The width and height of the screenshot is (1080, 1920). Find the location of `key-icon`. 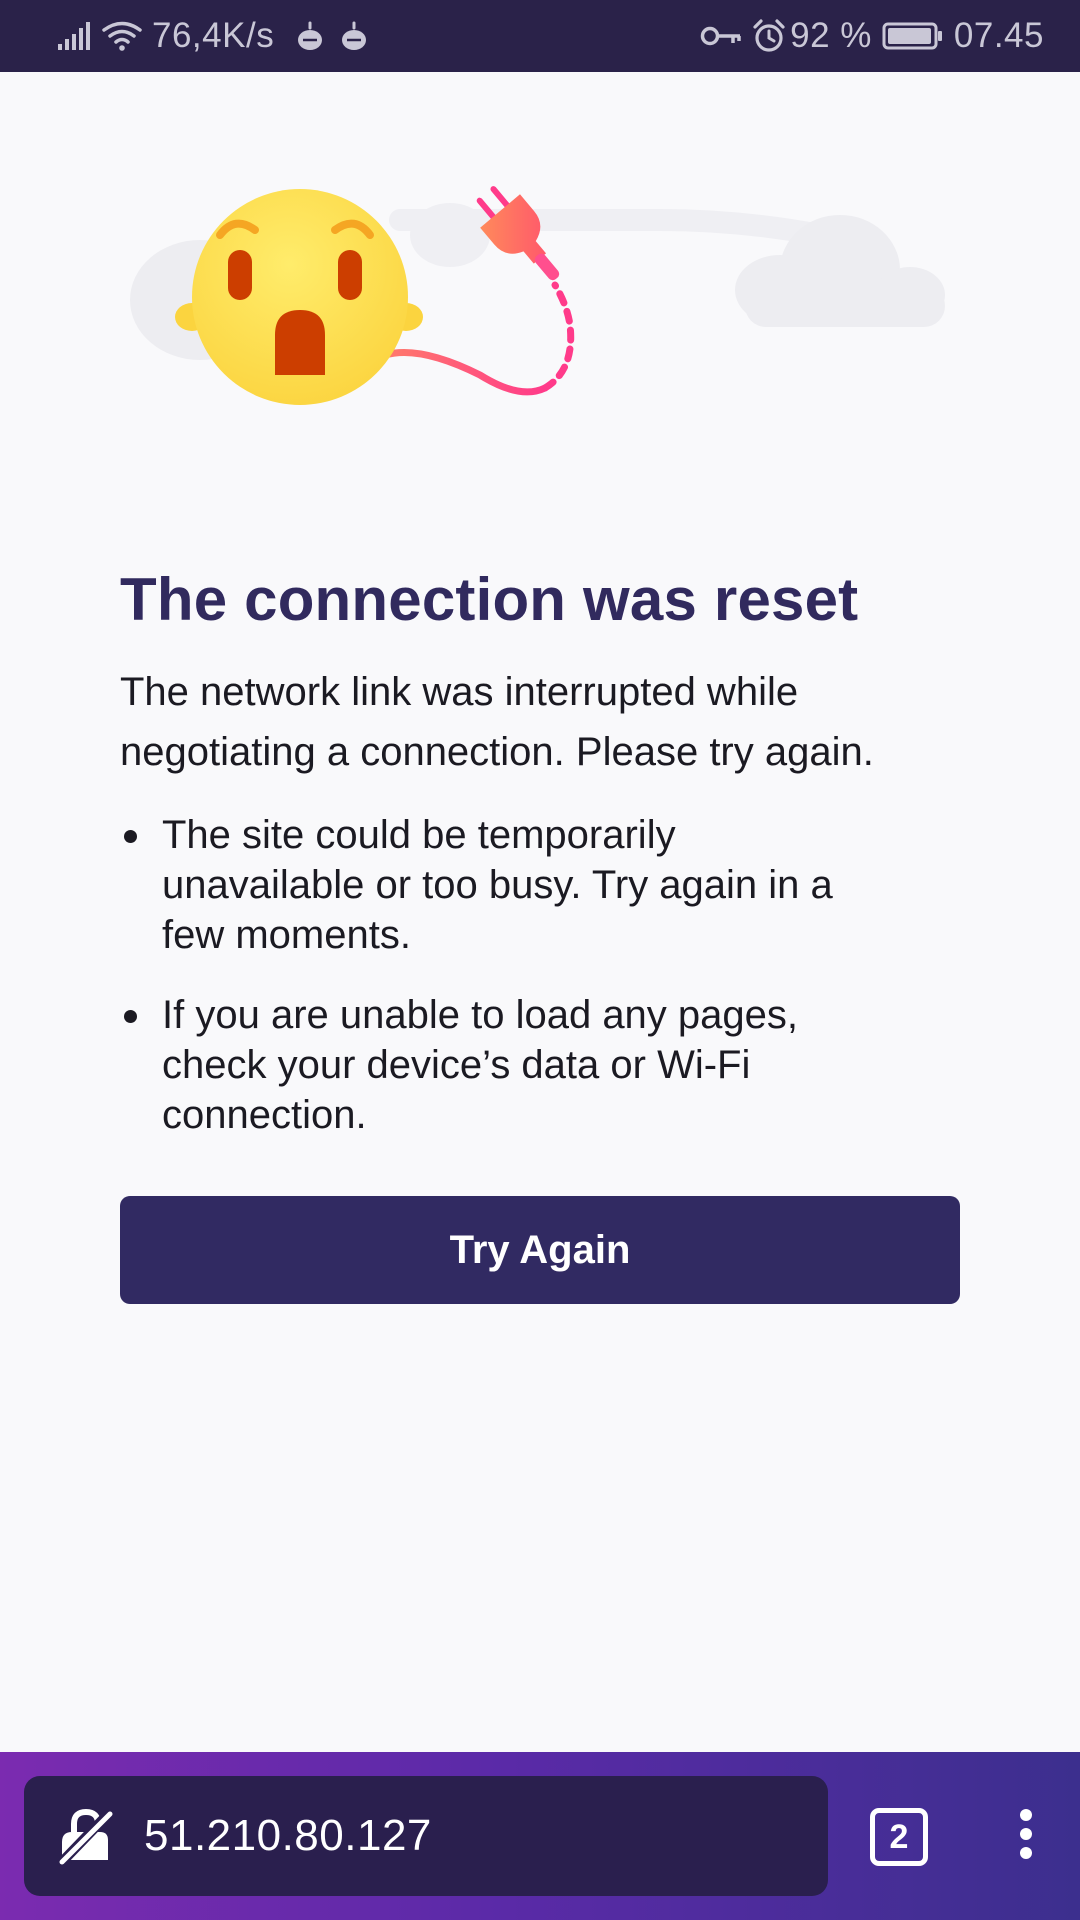

key-icon is located at coordinates (721, 36).